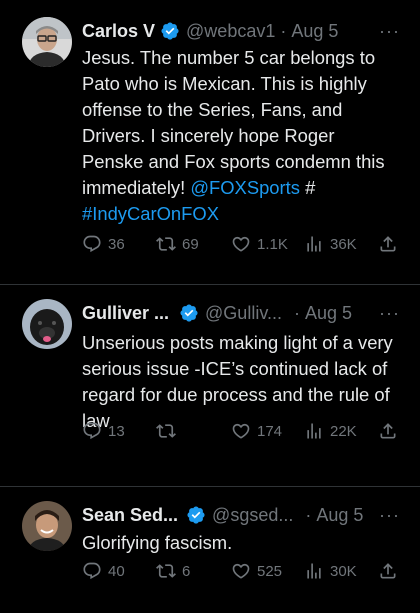  Describe the element at coordinates (270, 431) in the screenshot. I see `like-count: 174` at that location.